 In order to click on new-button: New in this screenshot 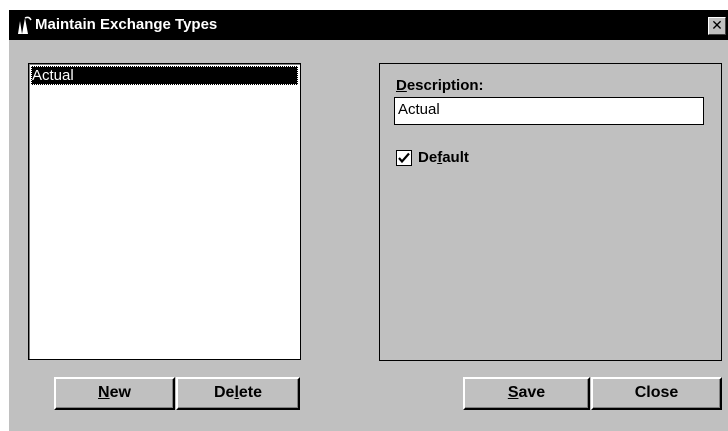, I will do `click(114, 393)`.